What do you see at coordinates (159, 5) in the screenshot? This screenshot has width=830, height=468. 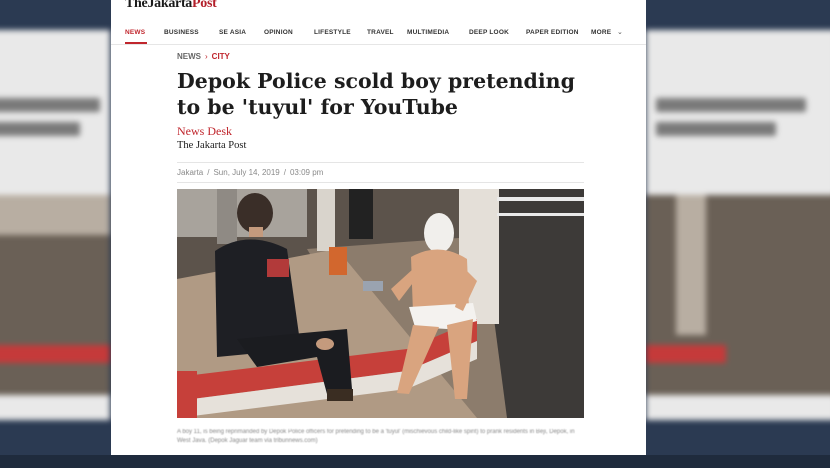 I see `logo-text-primary: TheJakarta` at bounding box center [159, 5].